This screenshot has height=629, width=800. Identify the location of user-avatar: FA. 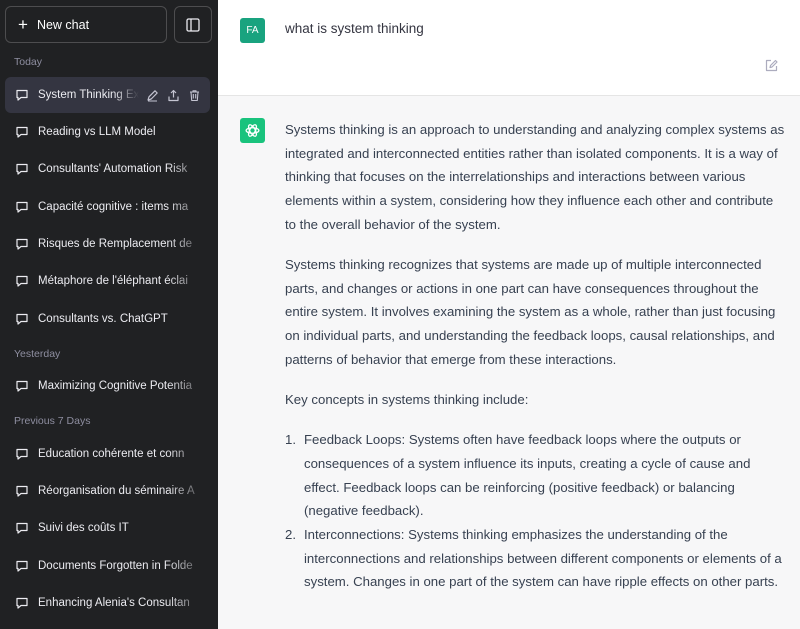
(252, 30).